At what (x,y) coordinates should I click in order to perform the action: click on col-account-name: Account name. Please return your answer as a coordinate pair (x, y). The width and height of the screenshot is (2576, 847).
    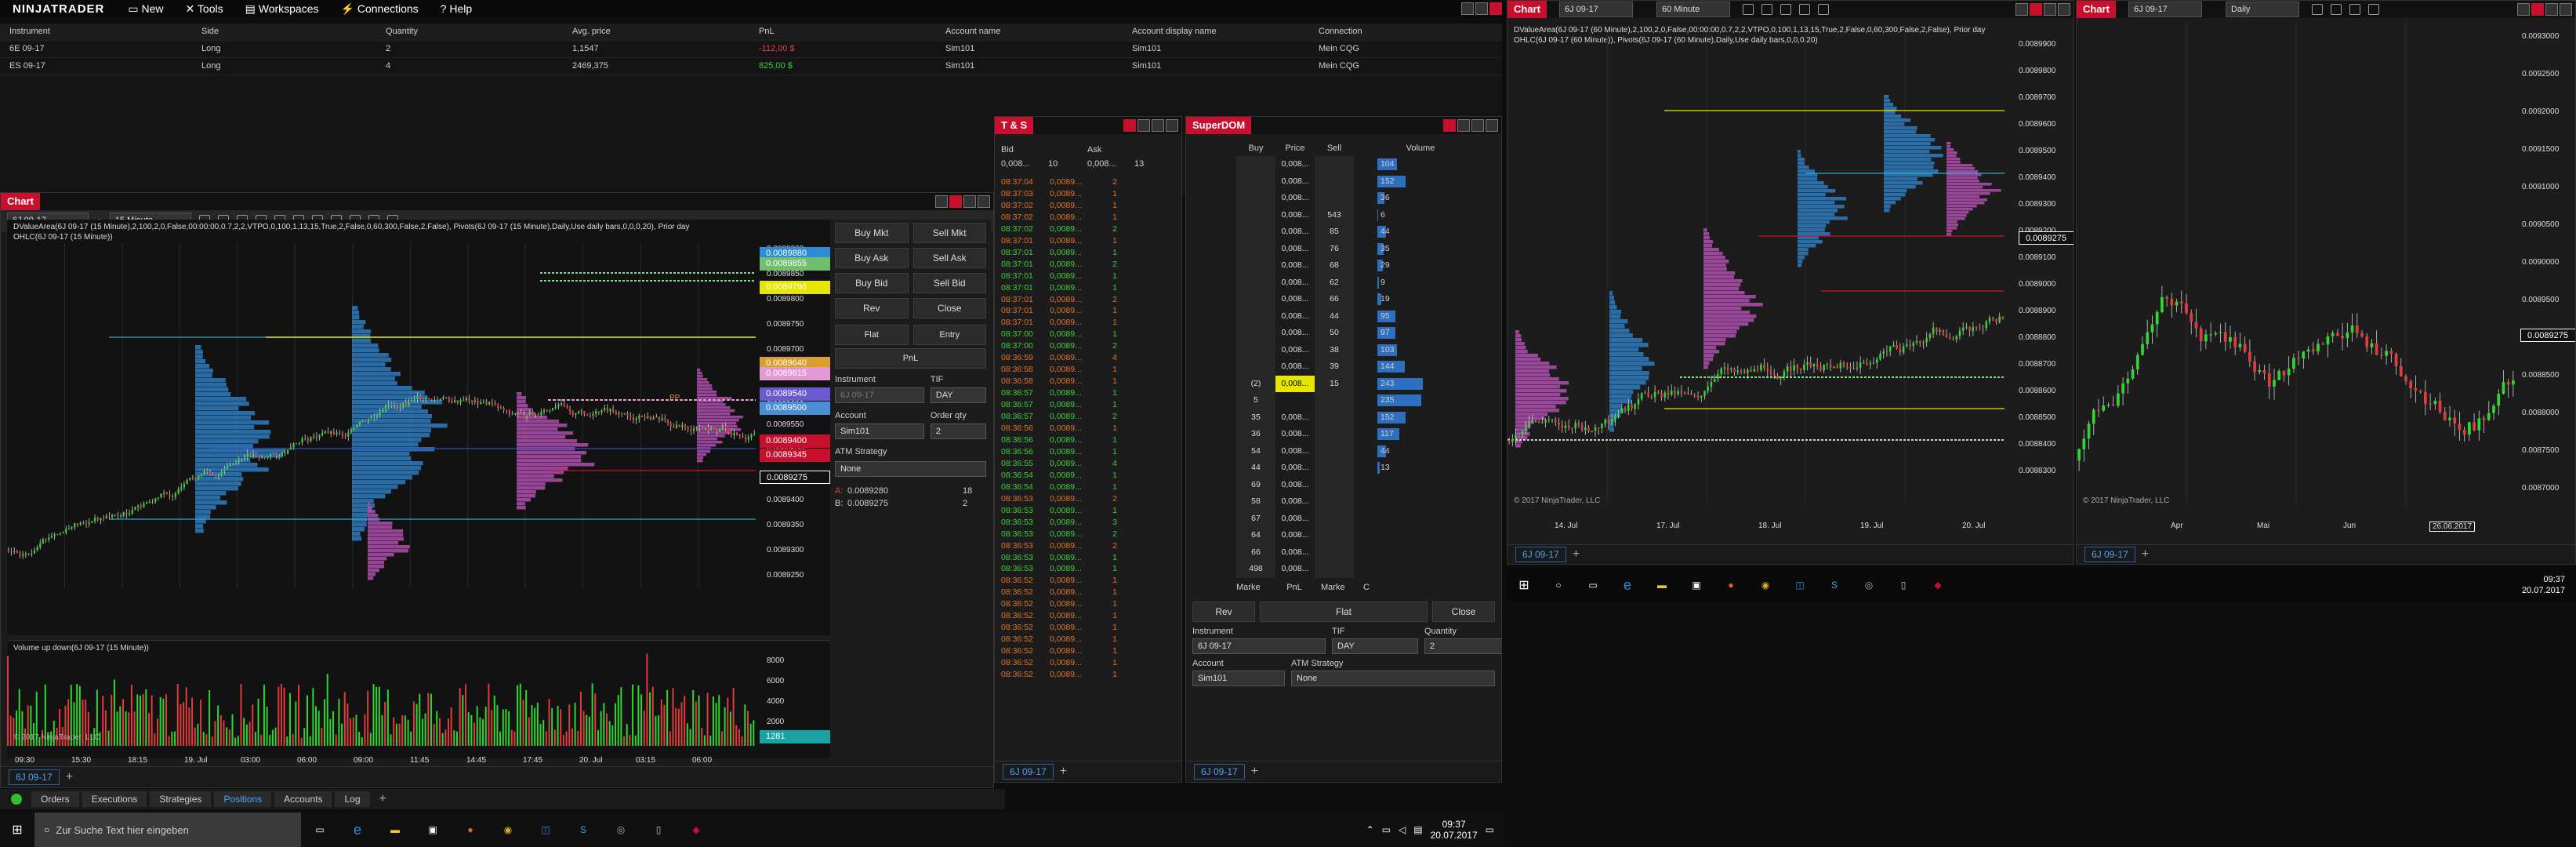
    Looking at the image, I should click on (1029, 32).